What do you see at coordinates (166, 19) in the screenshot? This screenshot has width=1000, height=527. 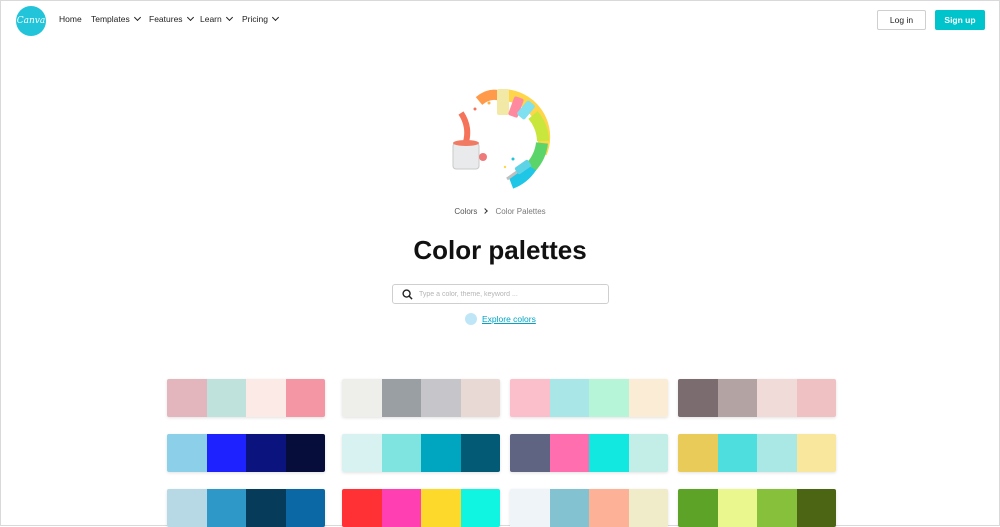 I see `nav-features-label: Features` at bounding box center [166, 19].